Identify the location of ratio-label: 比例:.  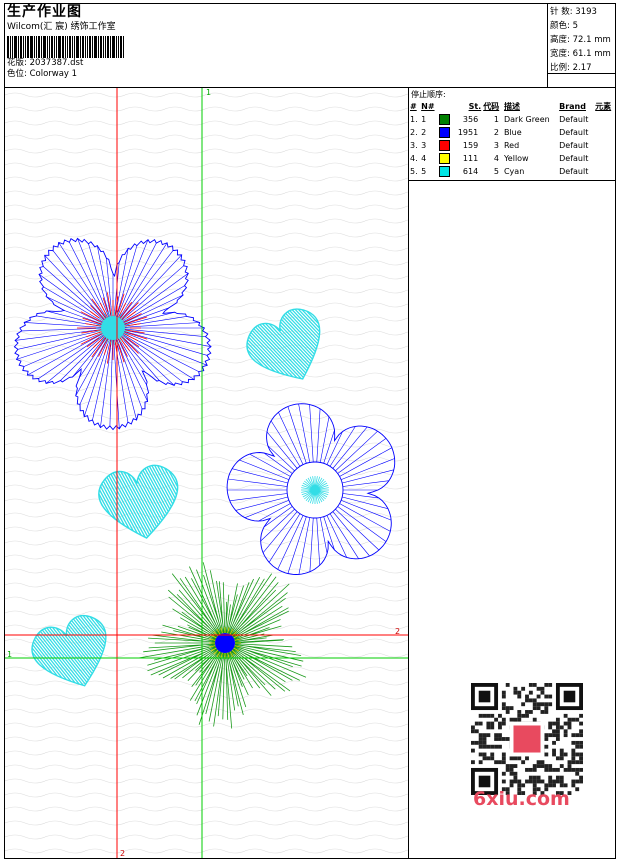
(560, 68).